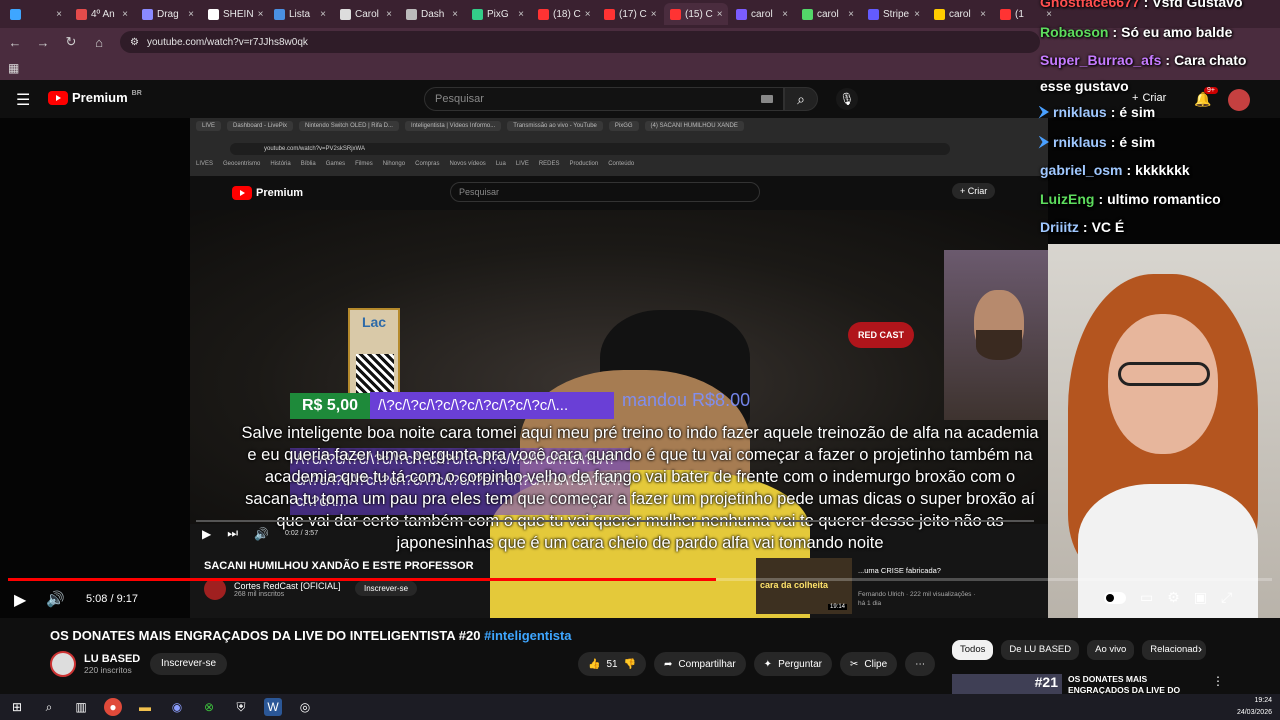 This screenshot has height=720, width=1280. I want to click on browser-tab: Carol ×, so click(366, 14).